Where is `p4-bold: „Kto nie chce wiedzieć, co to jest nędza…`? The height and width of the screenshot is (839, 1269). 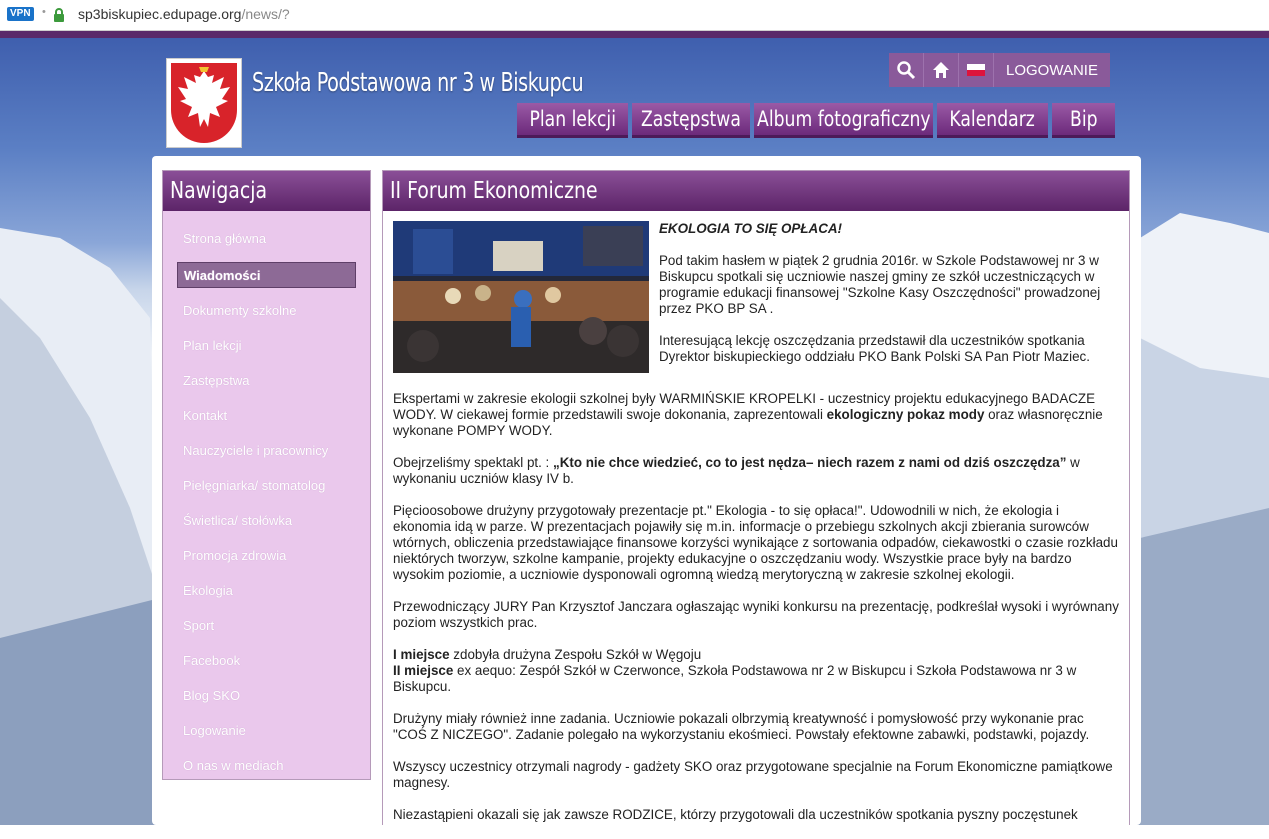 p4-bold: „Kto nie chce wiedzieć, co to jest nędza… is located at coordinates (810, 462).